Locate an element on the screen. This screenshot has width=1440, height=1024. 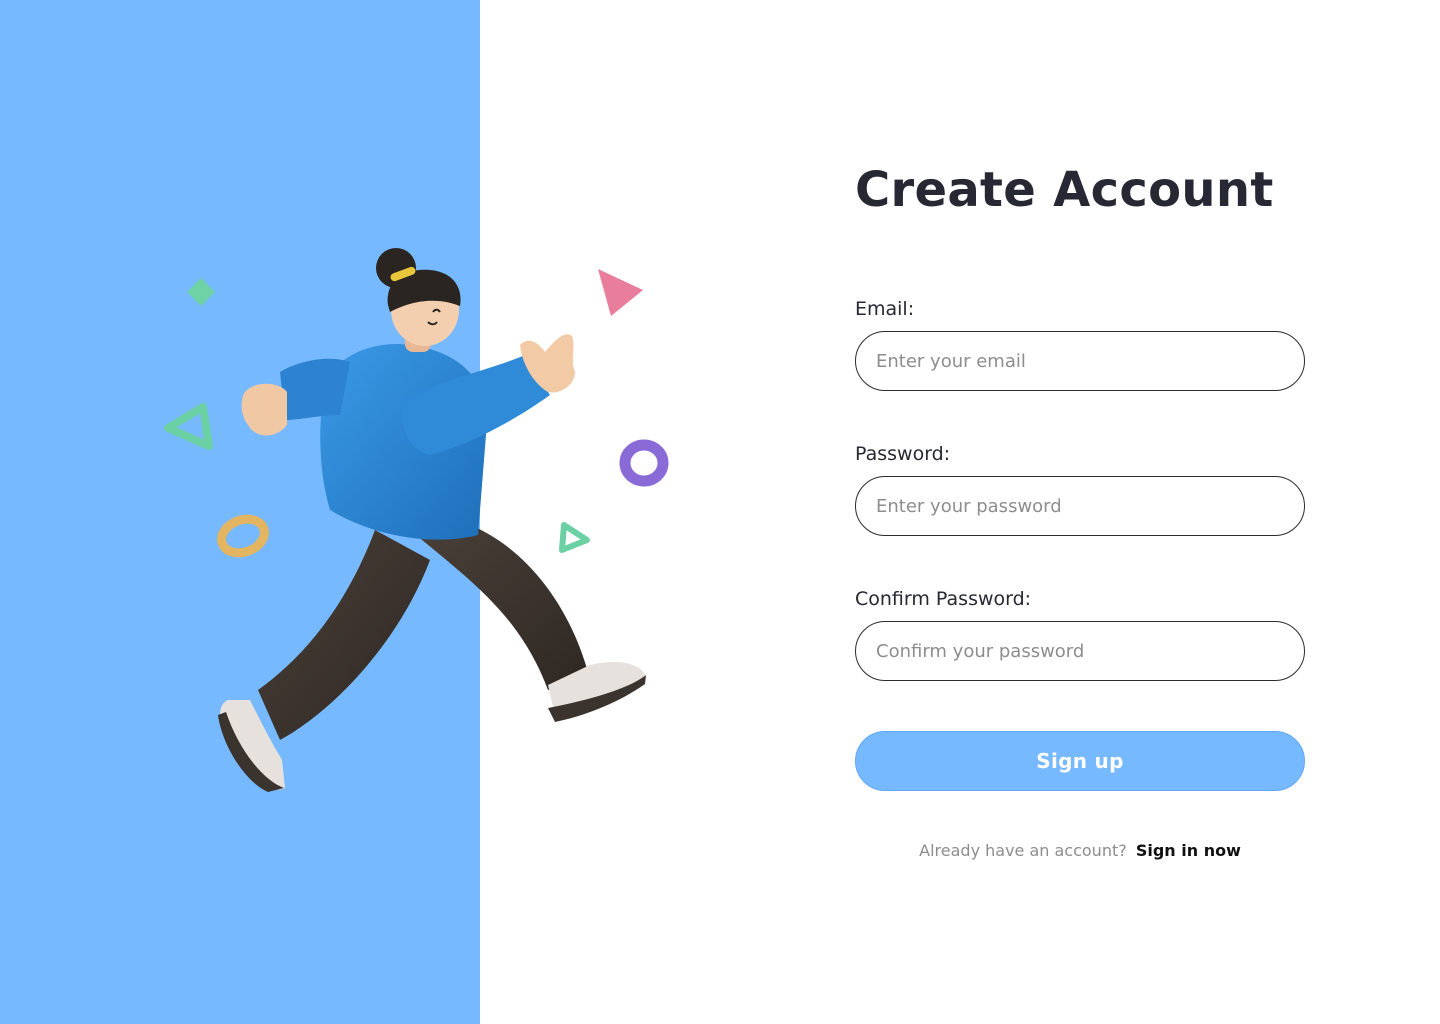
green-diamond-icon is located at coordinates (201, 292).